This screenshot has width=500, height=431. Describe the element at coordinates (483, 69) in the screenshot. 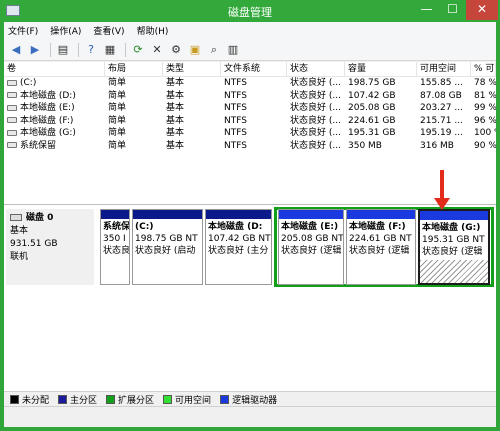

I see `column-percent-free: % 可` at that location.